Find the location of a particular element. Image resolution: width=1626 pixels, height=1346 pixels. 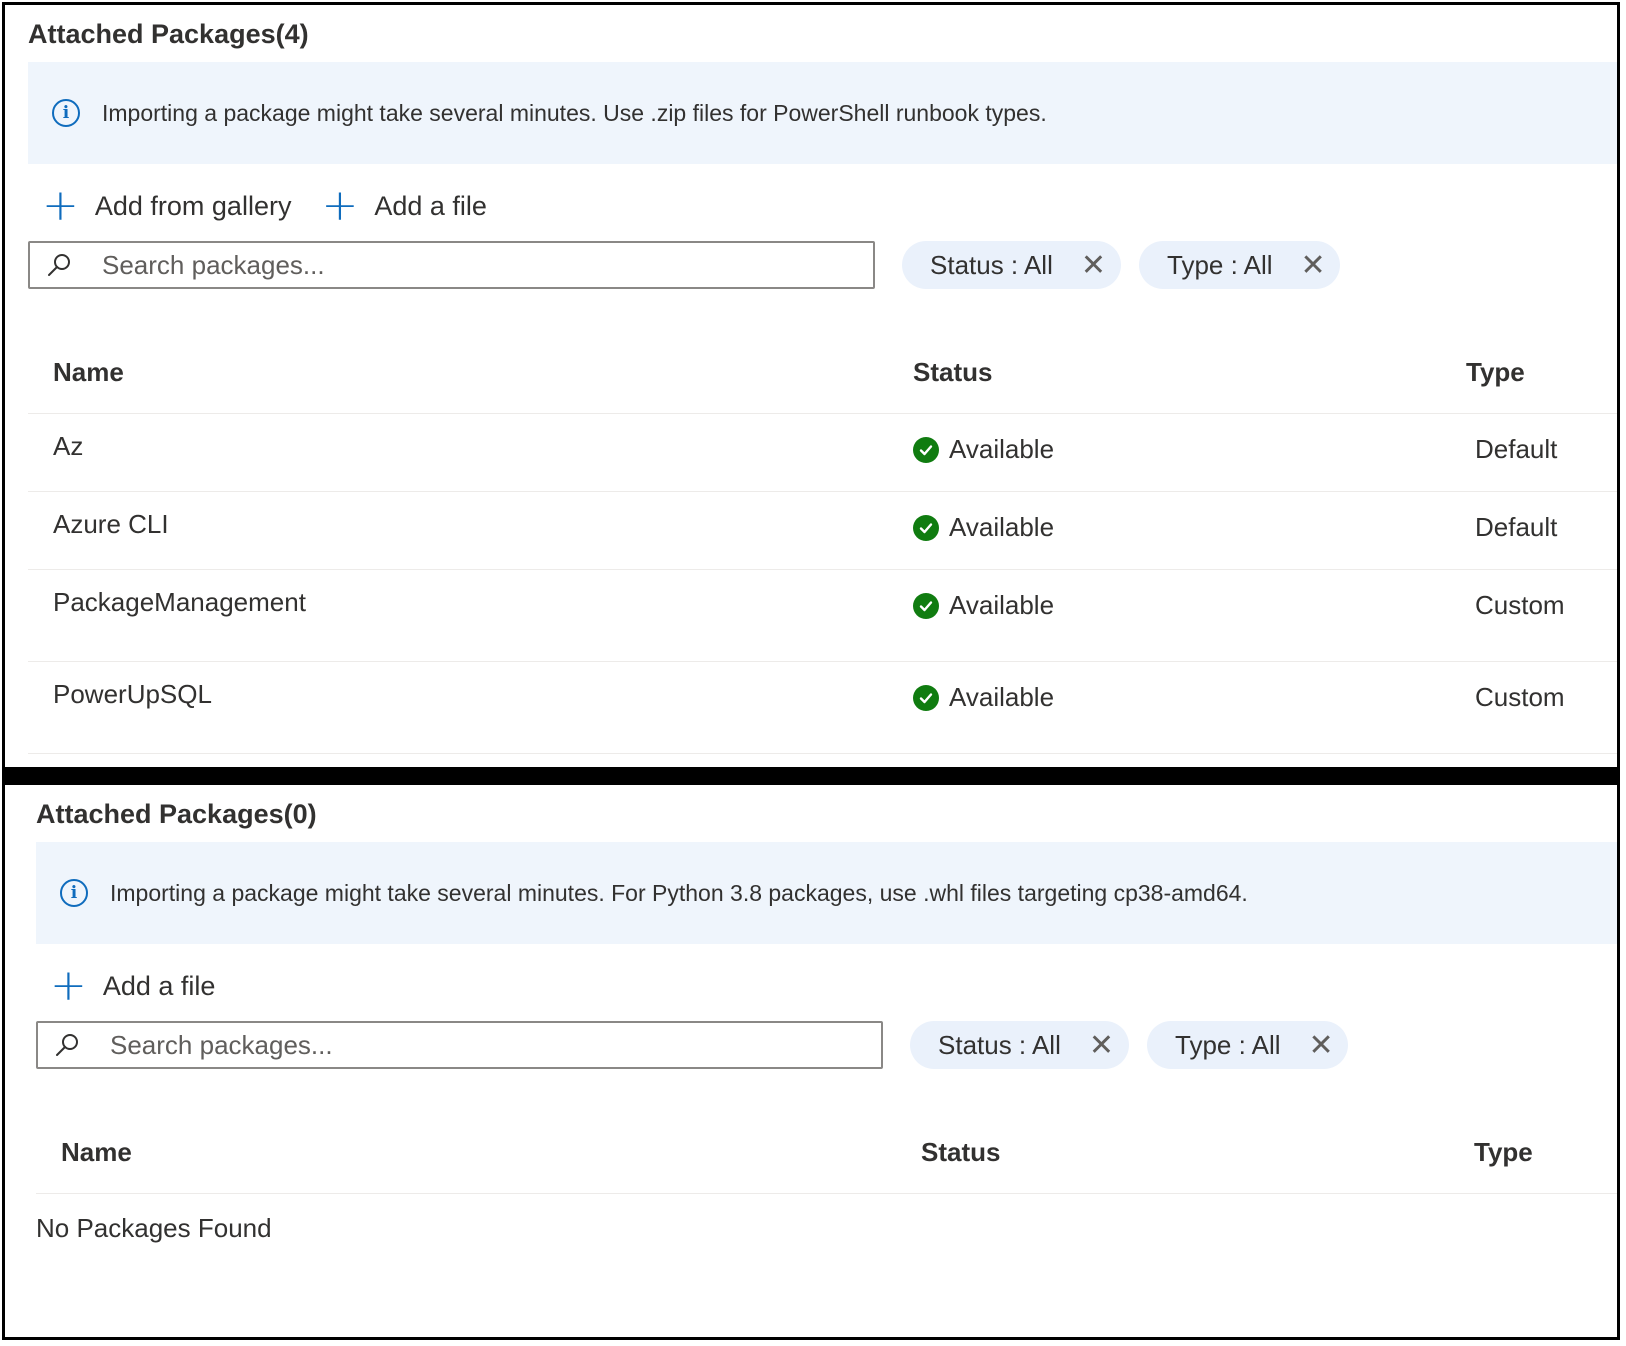

table-row: Azure CLI Available Default is located at coordinates (822, 531).